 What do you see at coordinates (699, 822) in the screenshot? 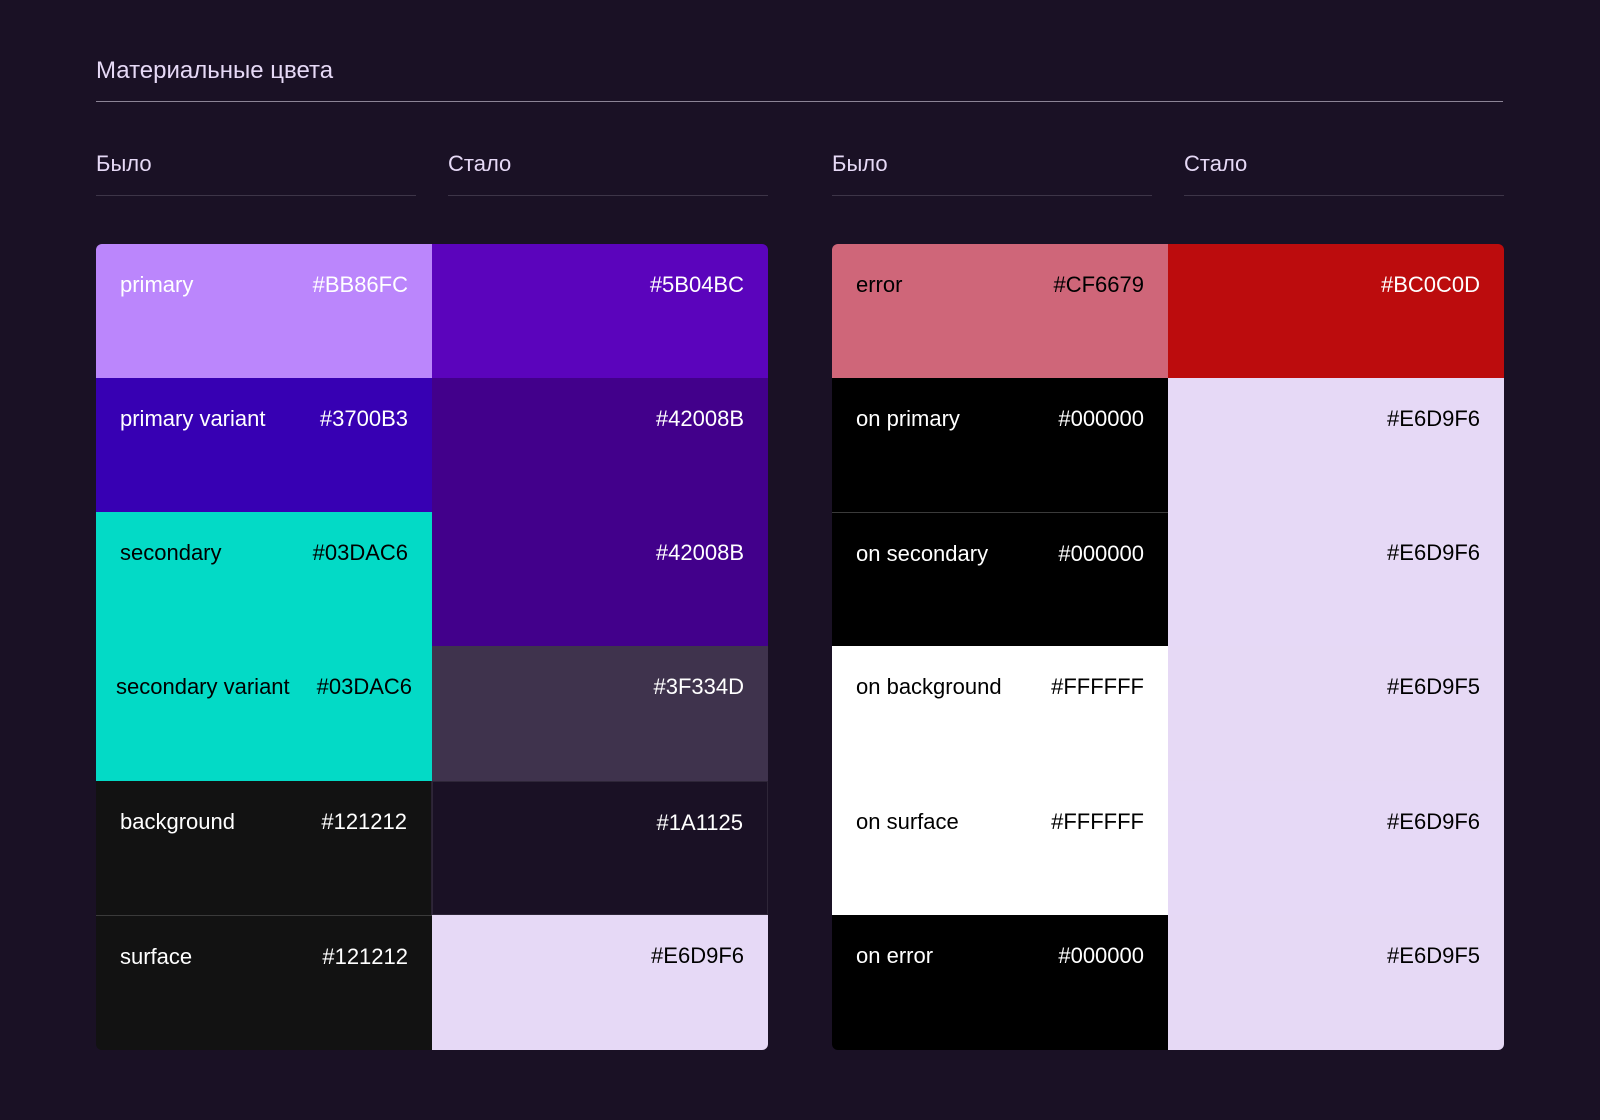
I see `swatch-hex: #1A1125` at bounding box center [699, 822].